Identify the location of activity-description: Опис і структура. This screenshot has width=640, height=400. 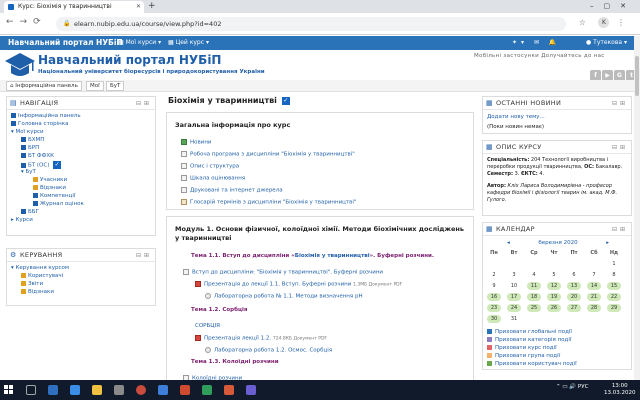
(210, 167).